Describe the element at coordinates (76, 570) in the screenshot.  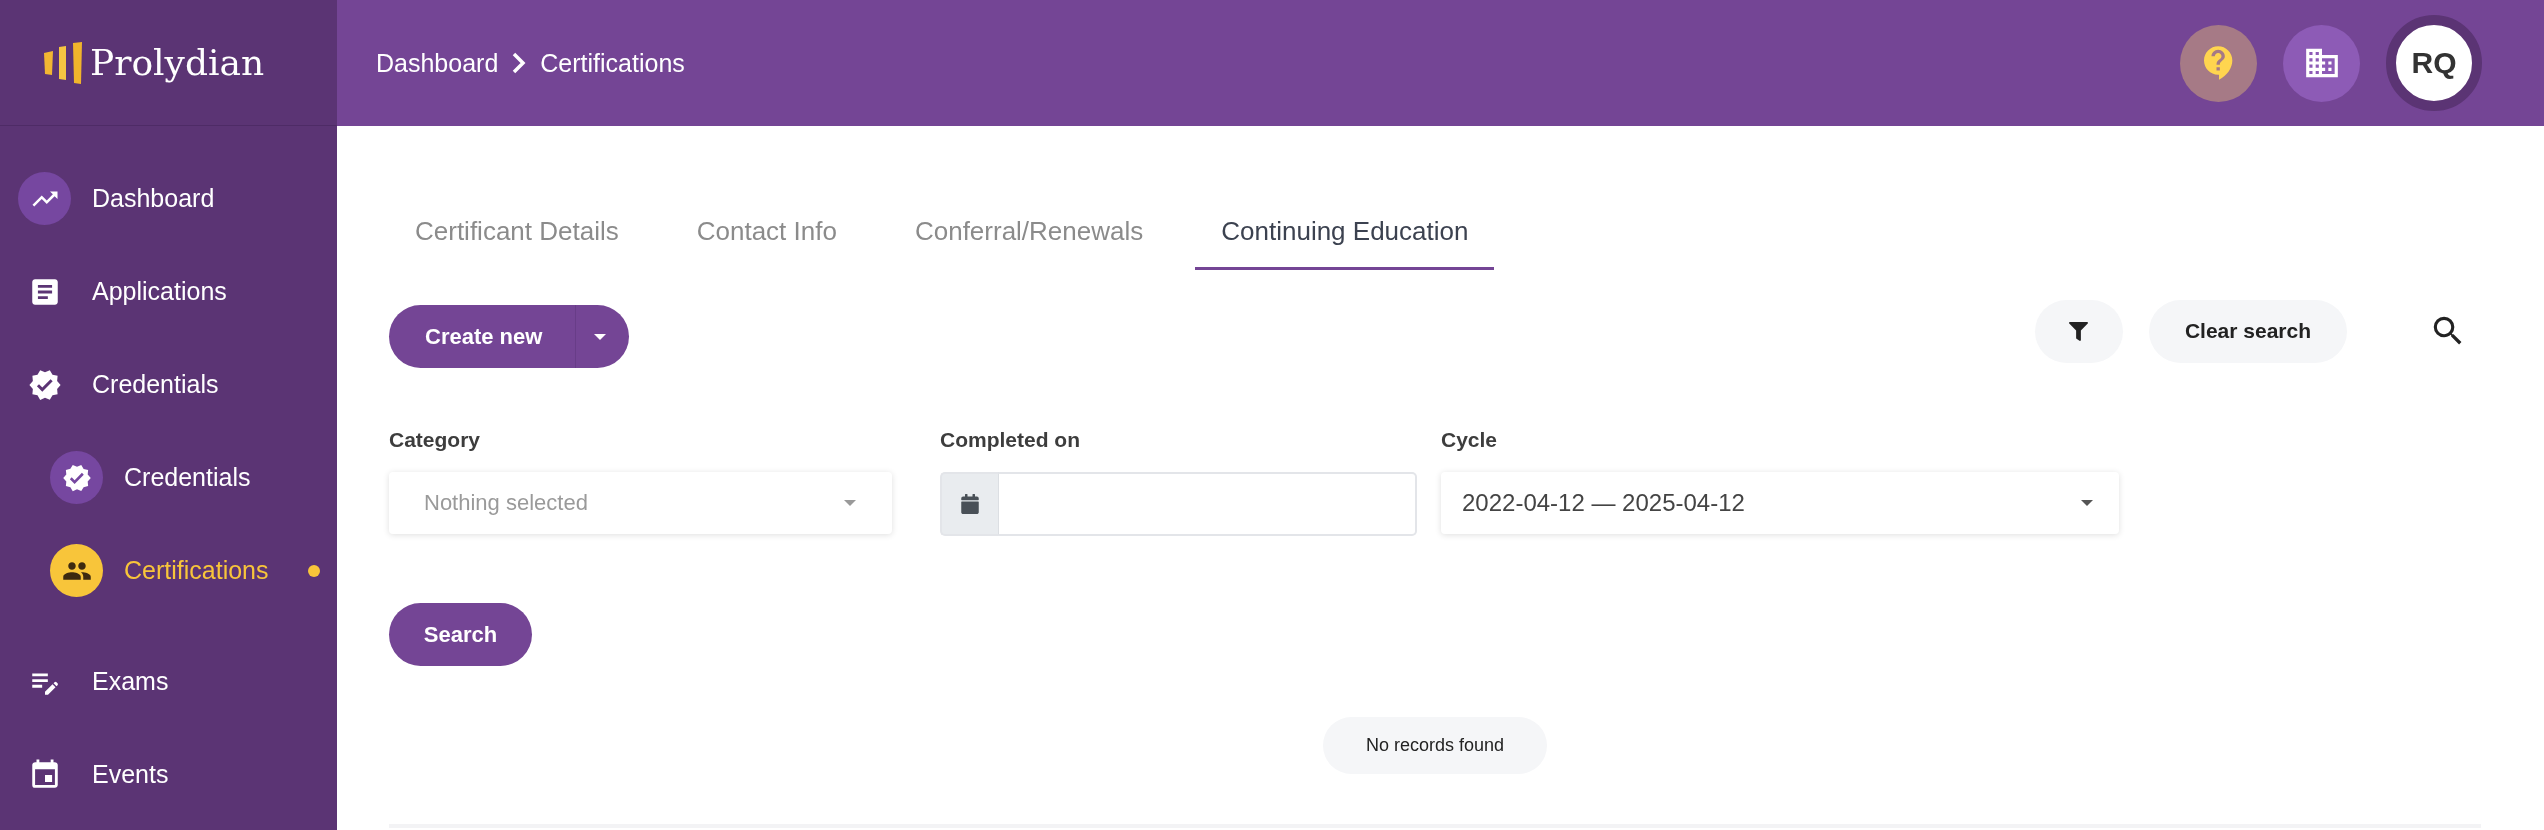
I see `people-icon` at that location.